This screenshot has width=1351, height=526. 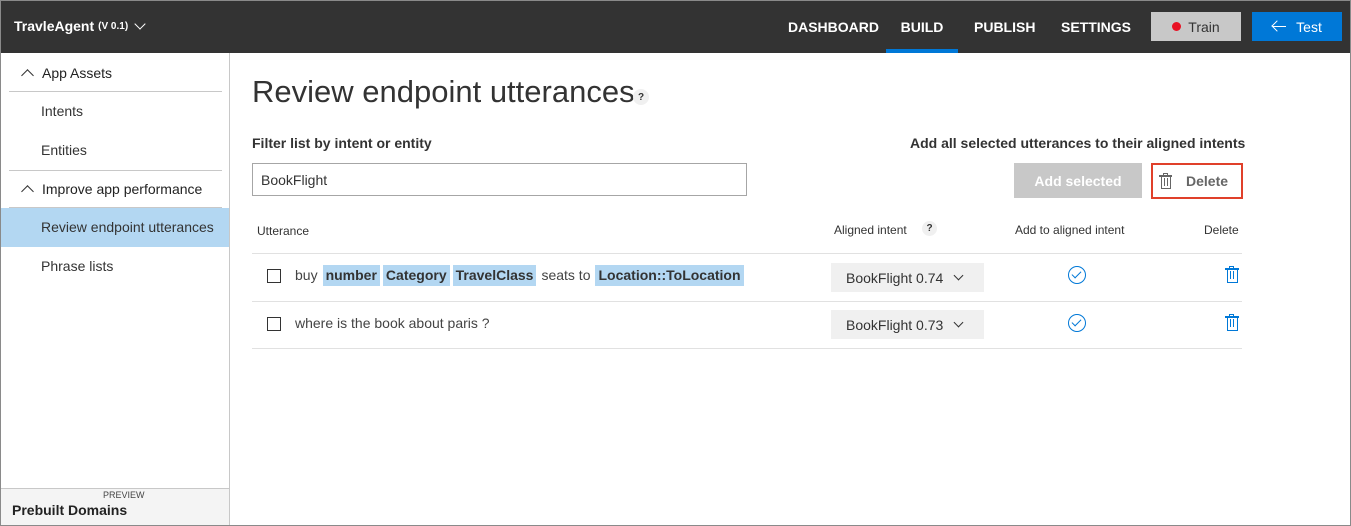 I want to click on prebuilt-domains: PREVIEW Prebuilt Domains, so click(x=115, y=506).